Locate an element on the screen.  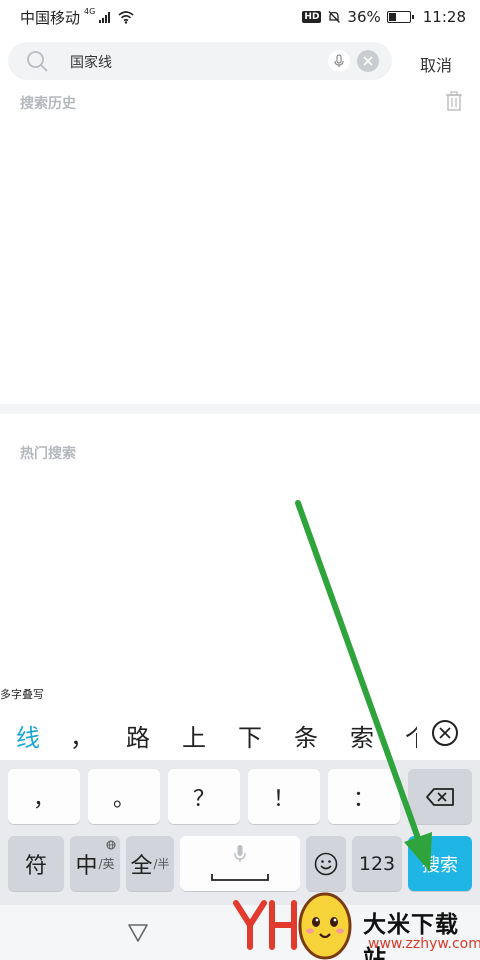
network-type-label: 4G is located at coordinates (90, 11).